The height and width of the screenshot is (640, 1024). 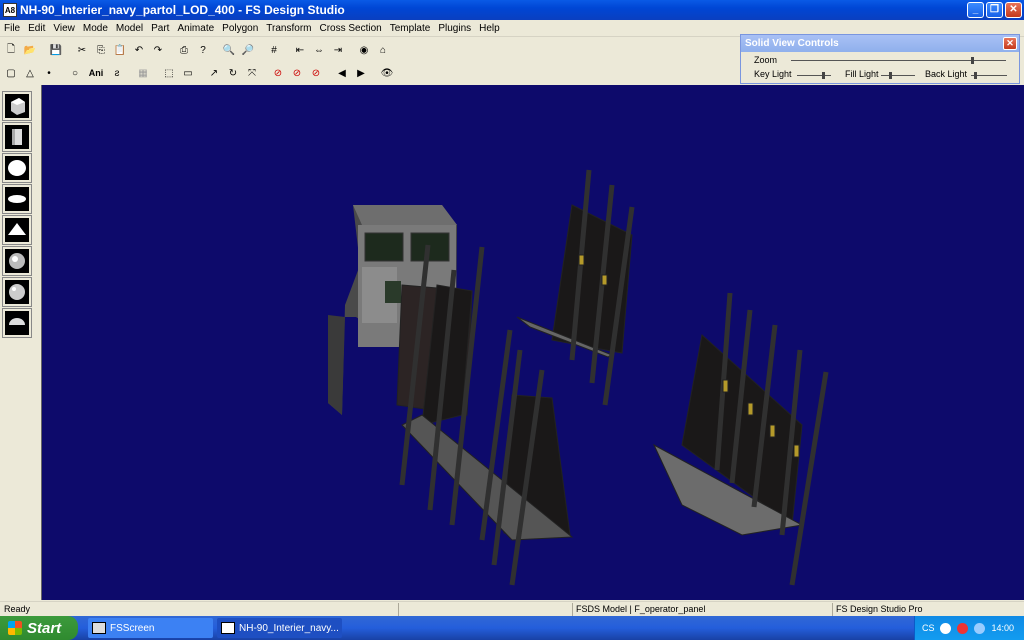 What do you see at coordinates (17, 323) in the screenshot?
I see `hemisphere-icon` at bounding box center [17, 323].